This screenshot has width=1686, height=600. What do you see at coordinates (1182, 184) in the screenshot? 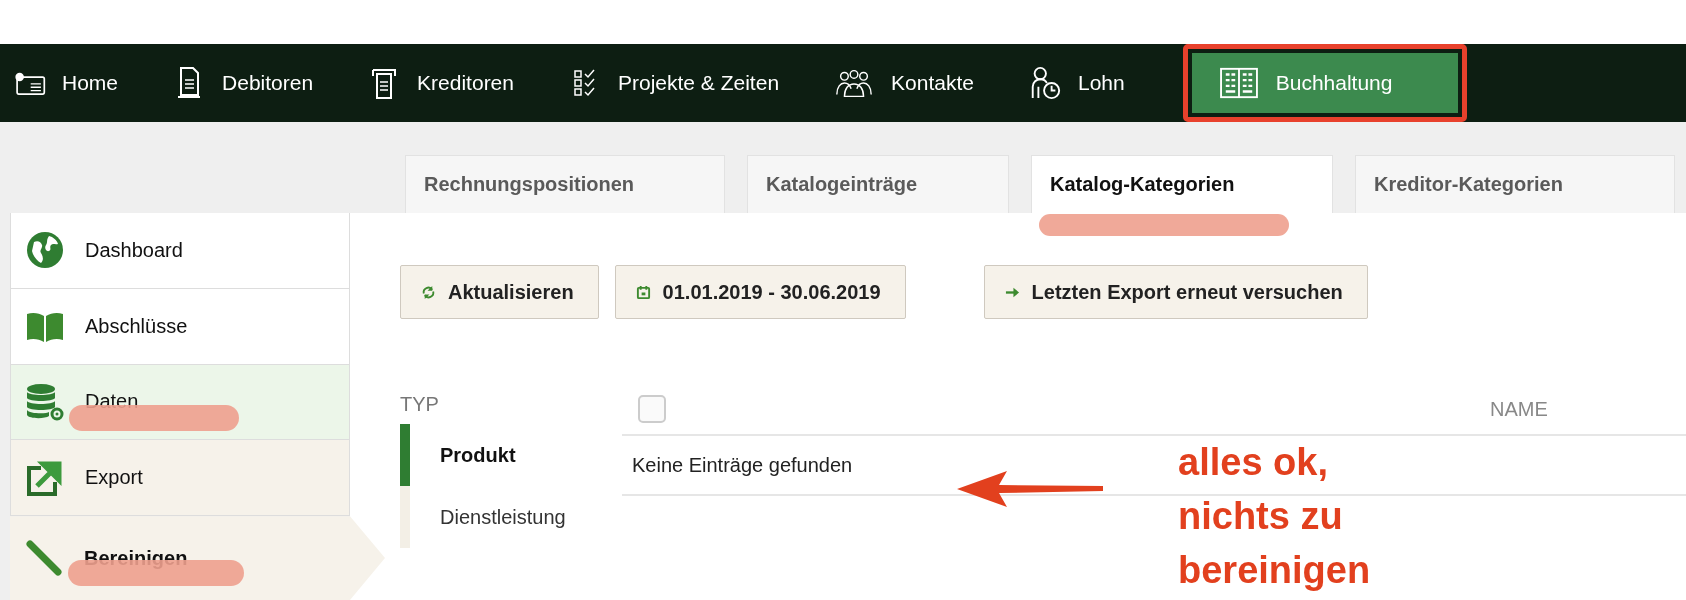
I see `tab: Katalog-Kategorien` at bounding box center [1182, 184].